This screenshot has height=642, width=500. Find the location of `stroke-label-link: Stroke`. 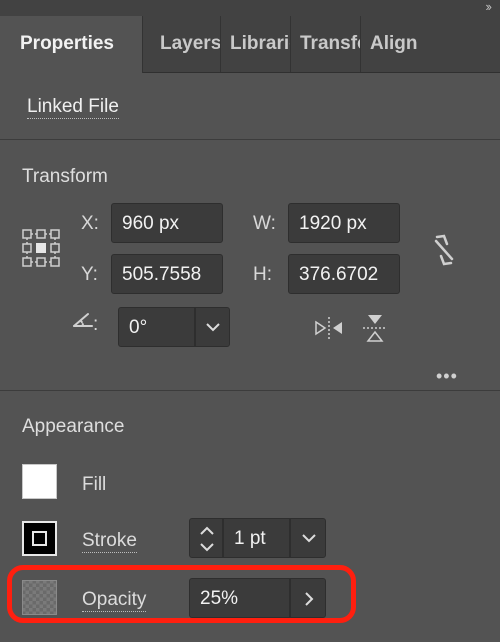

stroke-label-link: Stroke is located at coordinates (109, 541).